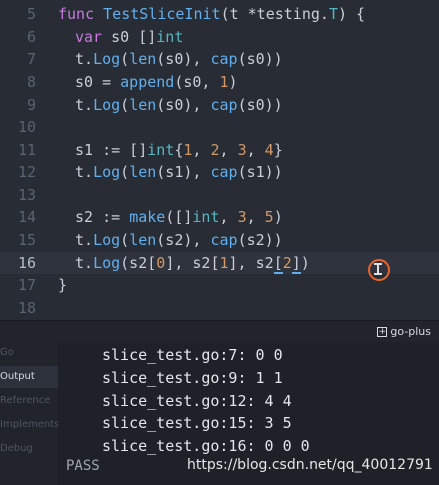 The height and width of the screenshot is (485, 439). Describe the element at coordinates (26, 195) in the screenshot. I see `line-number: 13` at that location.